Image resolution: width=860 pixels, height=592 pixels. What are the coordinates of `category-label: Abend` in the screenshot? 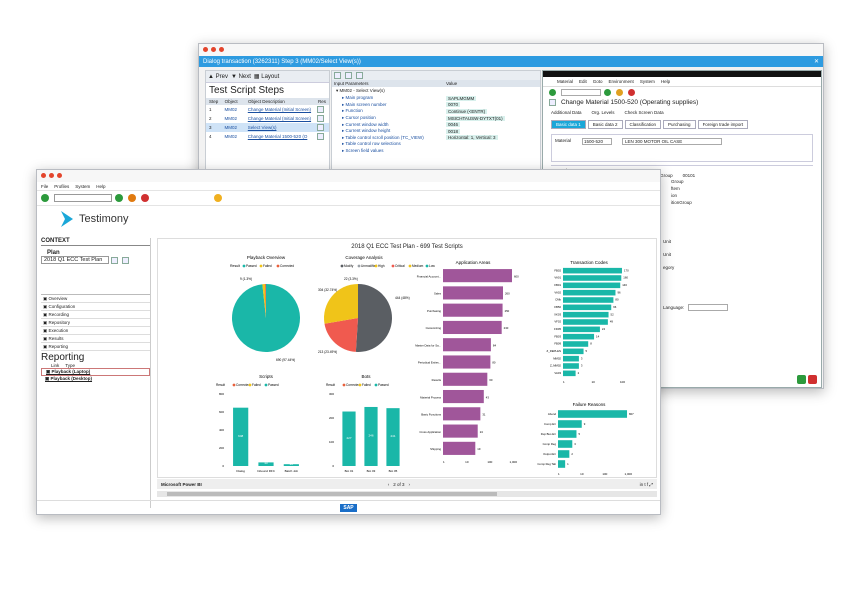 It's located at (552, 414).